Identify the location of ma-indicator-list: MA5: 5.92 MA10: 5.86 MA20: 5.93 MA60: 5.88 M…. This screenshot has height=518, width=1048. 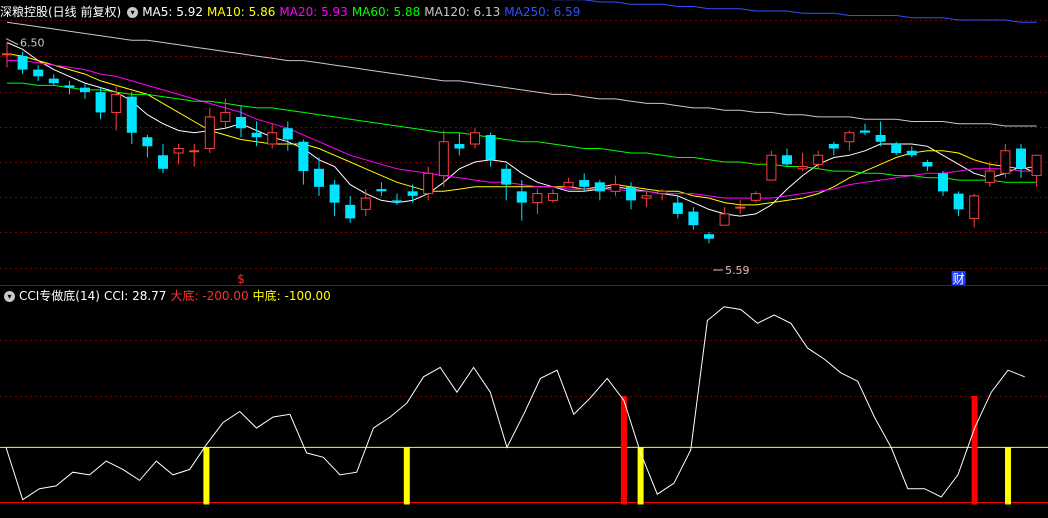
(363, 12).